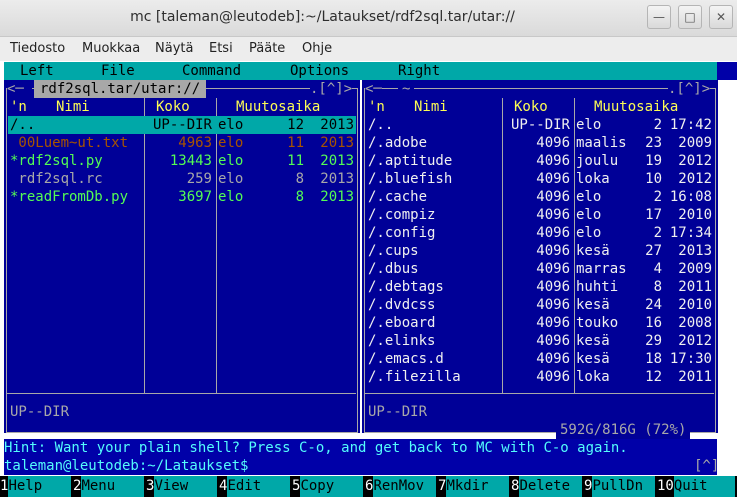 The height and width of the screenshot is (497, 737). I want to click on shell-prompt: taleman@leutodeb:~/Lataukset$, so click(126, 466).